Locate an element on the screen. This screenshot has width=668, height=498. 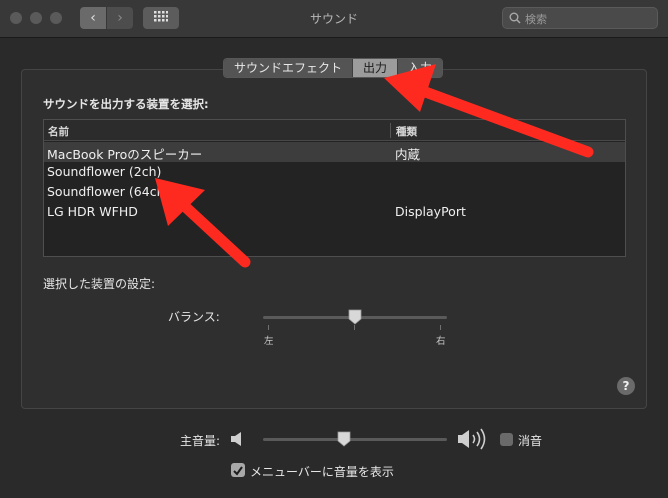
help-icon: ? is located at coordinates (626, 386).